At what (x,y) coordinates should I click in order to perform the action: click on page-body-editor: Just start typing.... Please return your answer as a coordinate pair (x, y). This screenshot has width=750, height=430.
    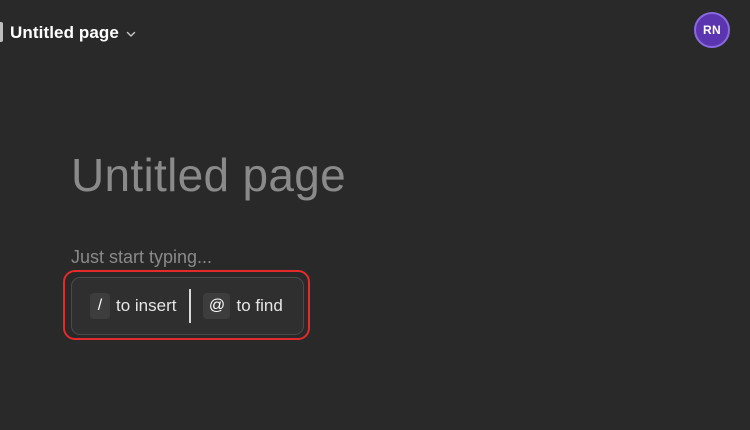
    Looking at the image, I should click on (141, 257).